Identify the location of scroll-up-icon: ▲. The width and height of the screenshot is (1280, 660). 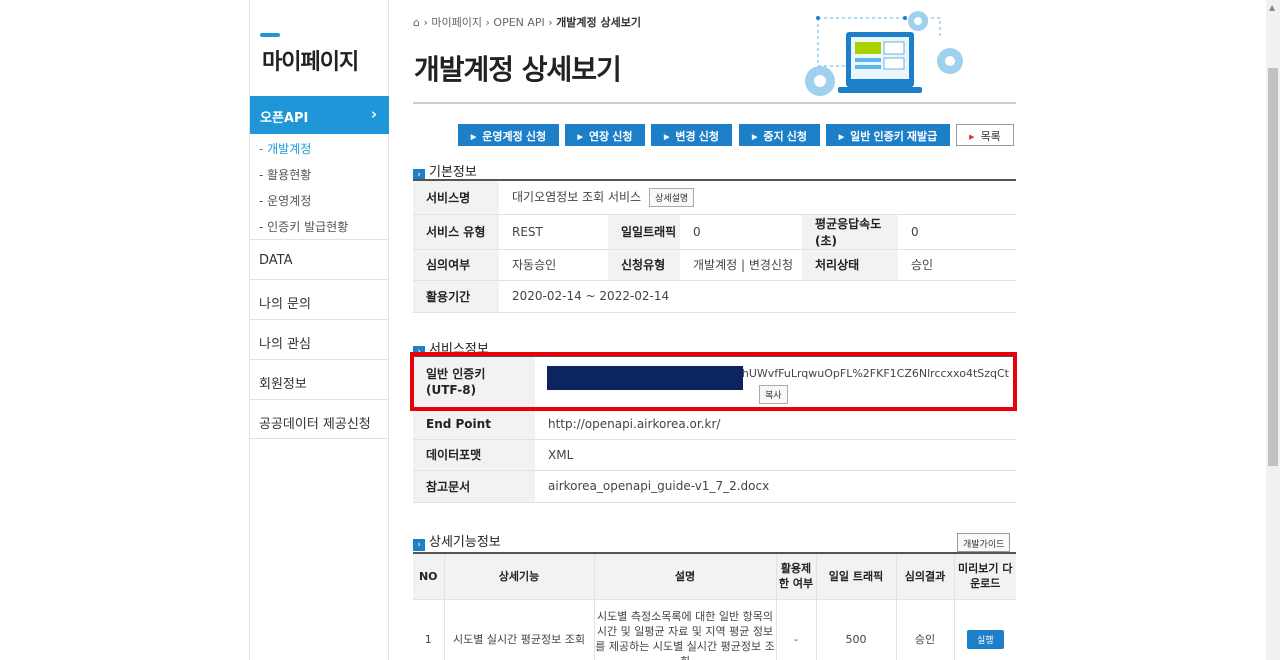
(1272, 7).